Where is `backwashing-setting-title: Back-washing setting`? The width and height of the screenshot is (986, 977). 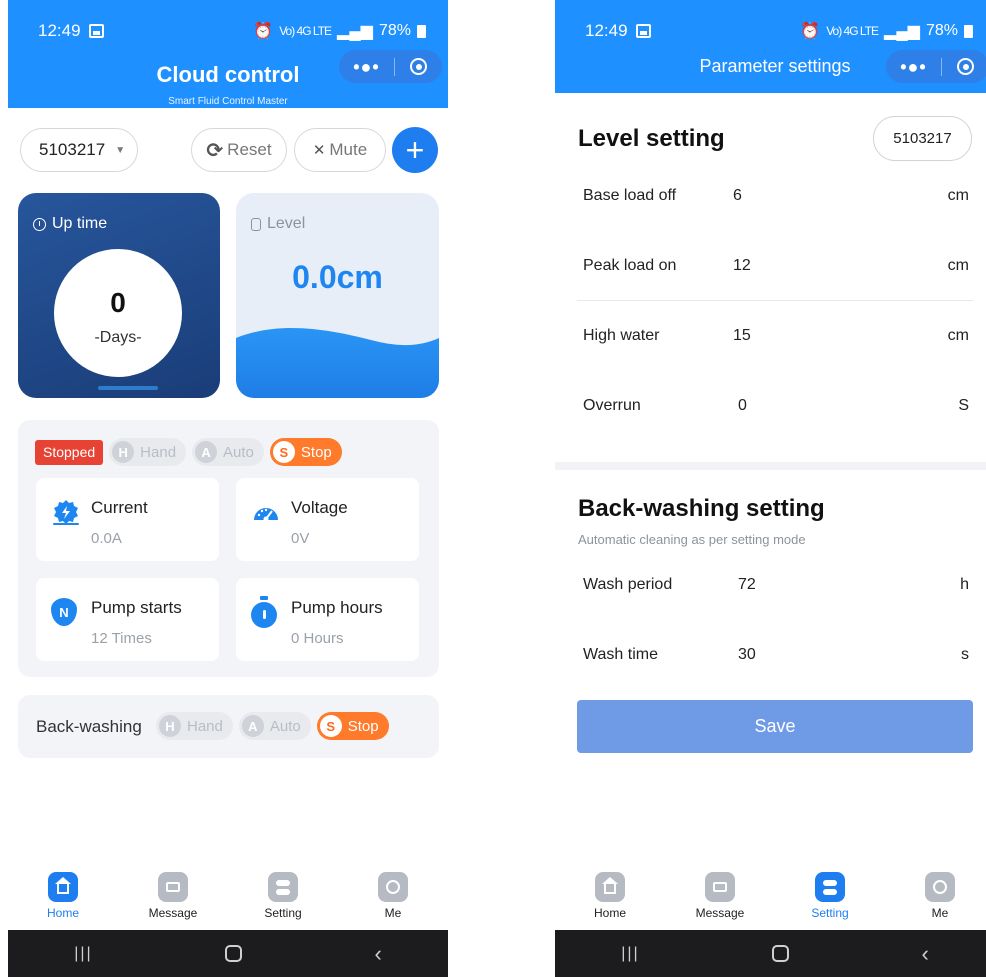 backwashing-setting-title: Back-washing setting is located at coordinates (701, 508).